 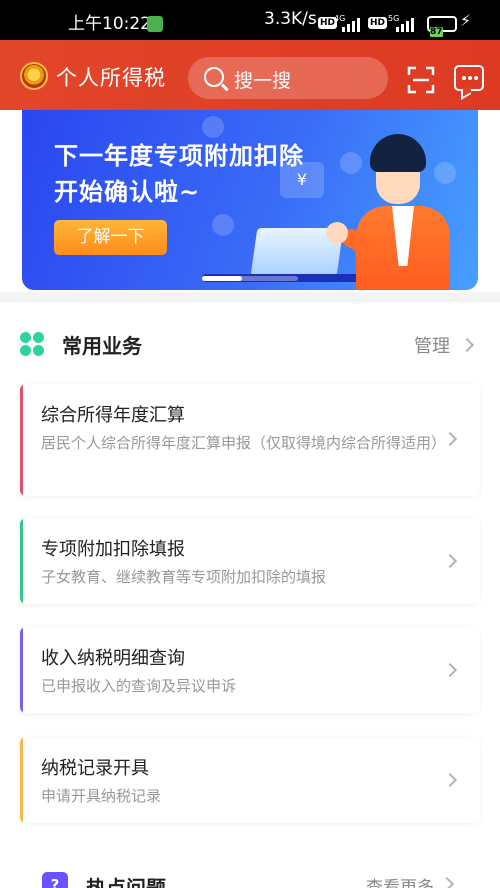 I want to click on search-bar: 搜一搜, so click(x=288, y=78).